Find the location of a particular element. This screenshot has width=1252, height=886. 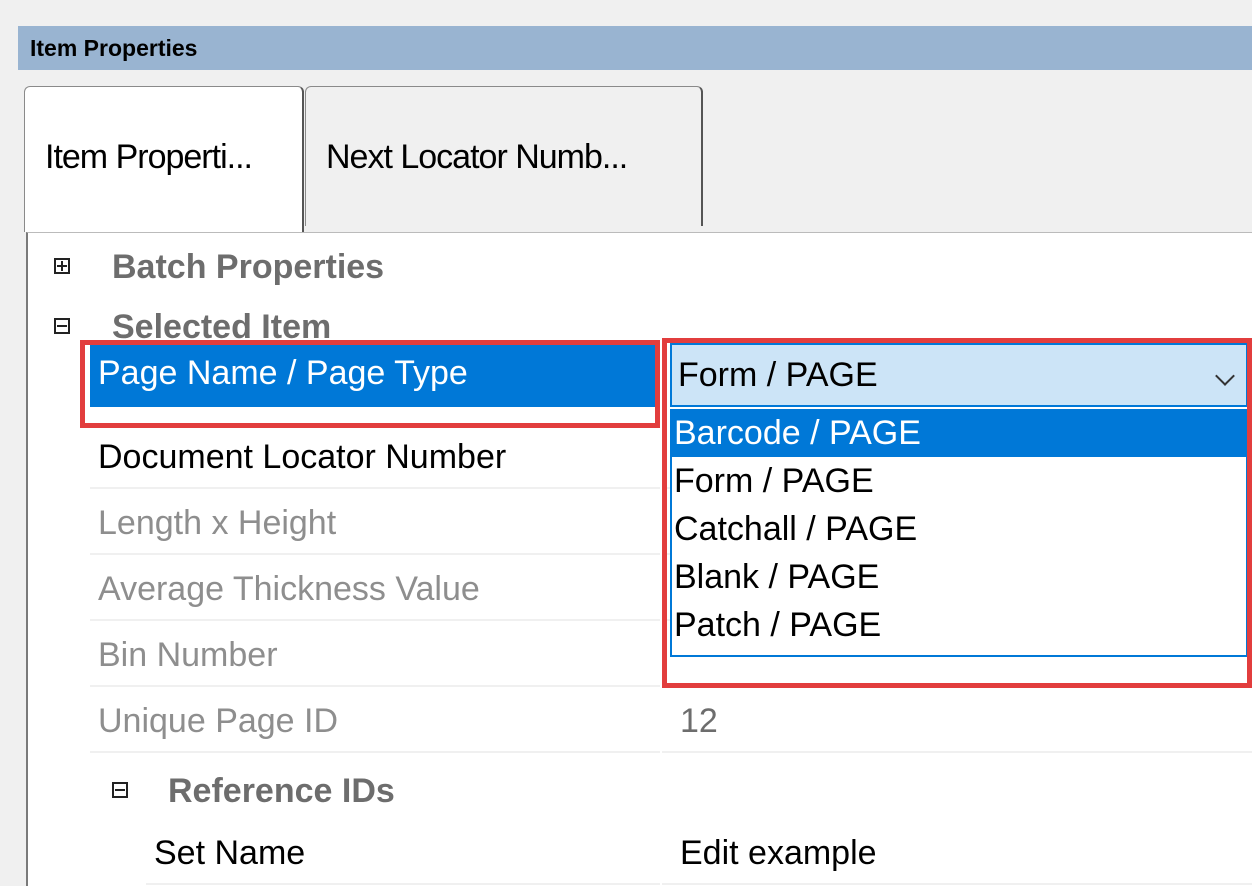

panel-title: Item Properties is located at coordinates (635, 48).